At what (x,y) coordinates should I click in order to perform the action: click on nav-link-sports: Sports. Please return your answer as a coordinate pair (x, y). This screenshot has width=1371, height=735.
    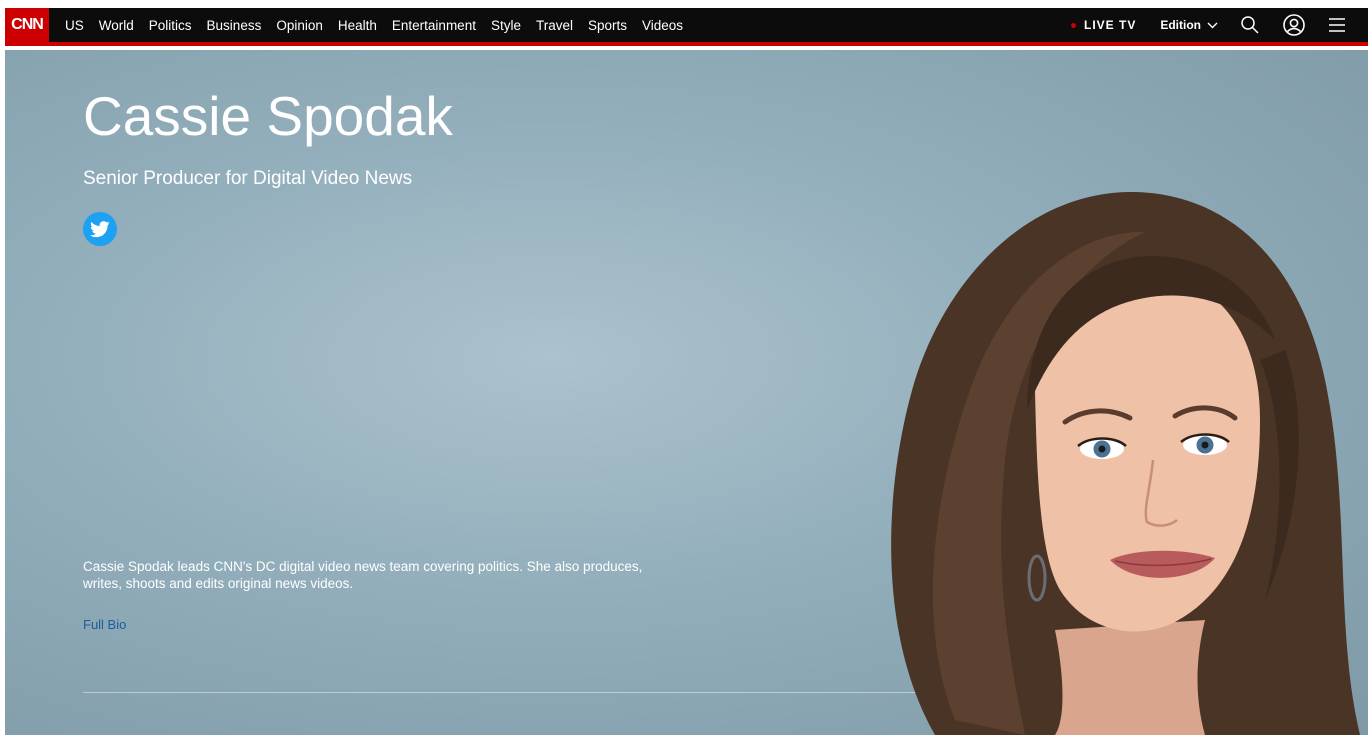
    Looking at the image, I should click on (607, 25).